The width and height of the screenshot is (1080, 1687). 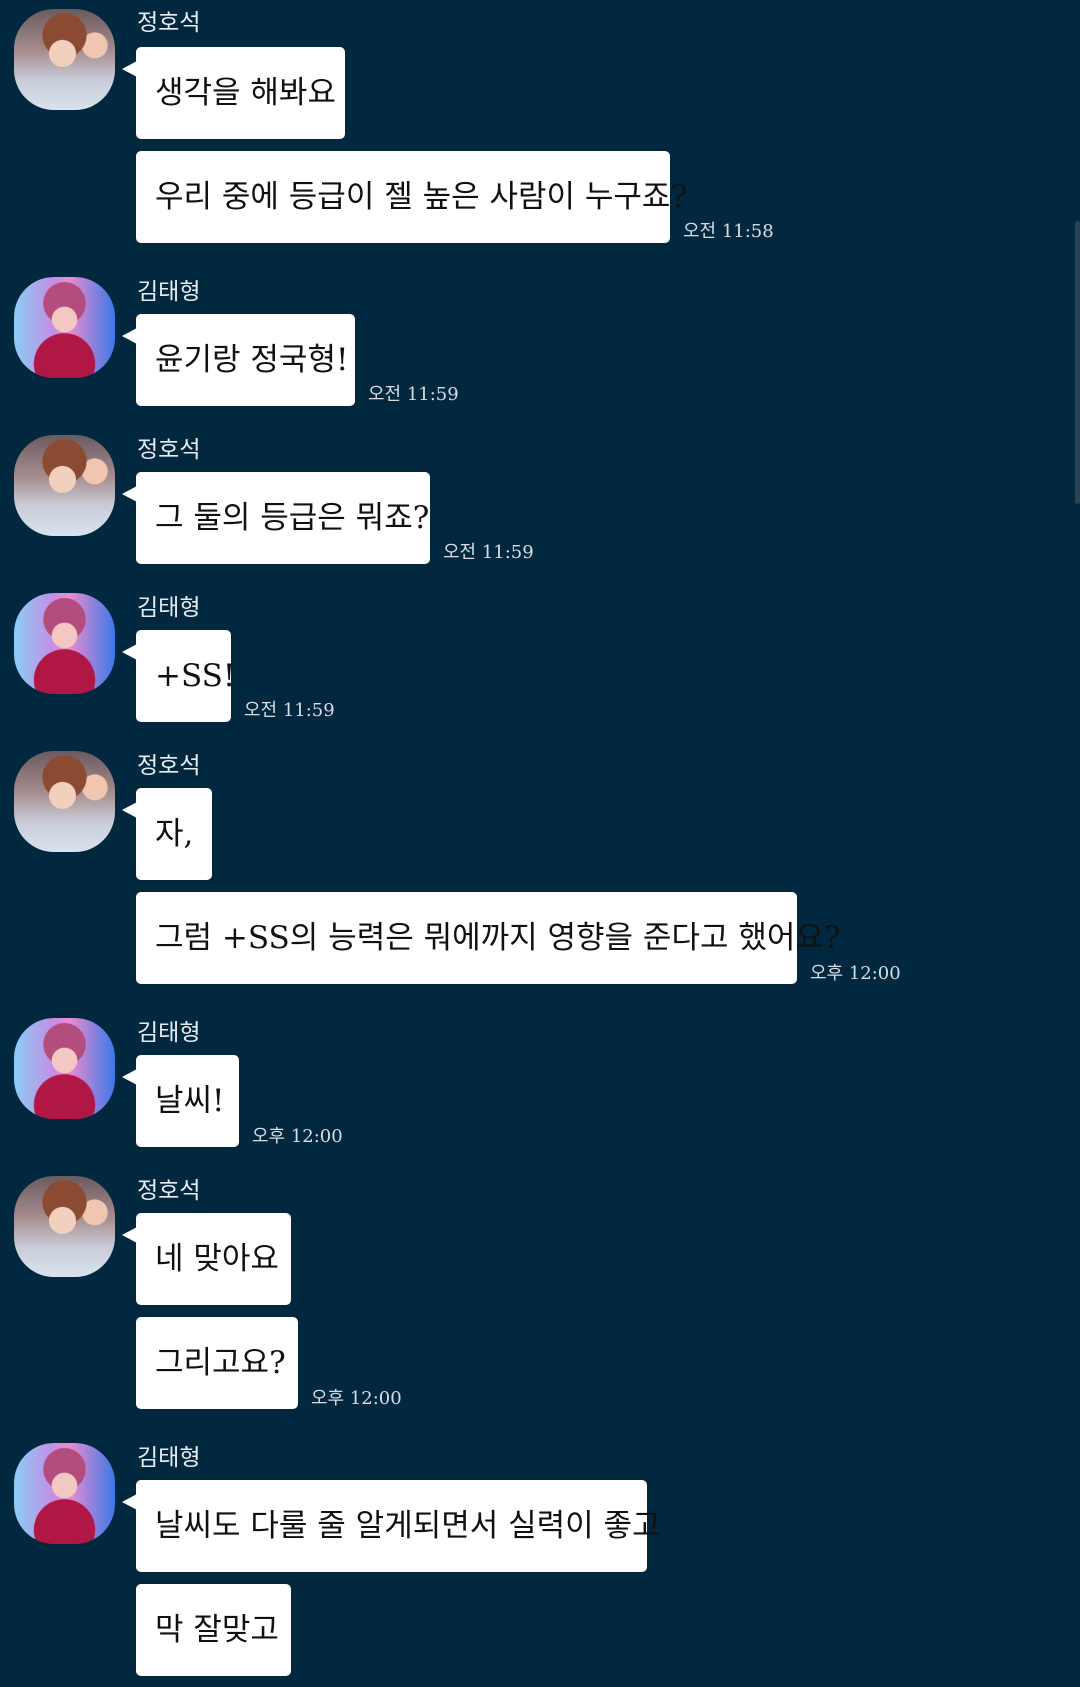 I want to click on message-bubble: 우리 중에 등급이 젤 높은 사람이 누구죠?, so click(x=411, y=197).